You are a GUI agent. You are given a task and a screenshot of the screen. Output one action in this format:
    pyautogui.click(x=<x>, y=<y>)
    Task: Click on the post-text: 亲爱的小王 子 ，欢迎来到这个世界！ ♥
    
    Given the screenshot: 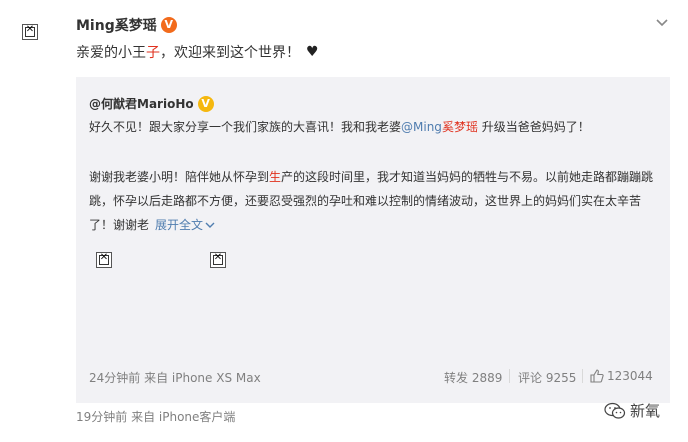 What is the action you would take?
    pyautogui.click(x=197, y=52)
    